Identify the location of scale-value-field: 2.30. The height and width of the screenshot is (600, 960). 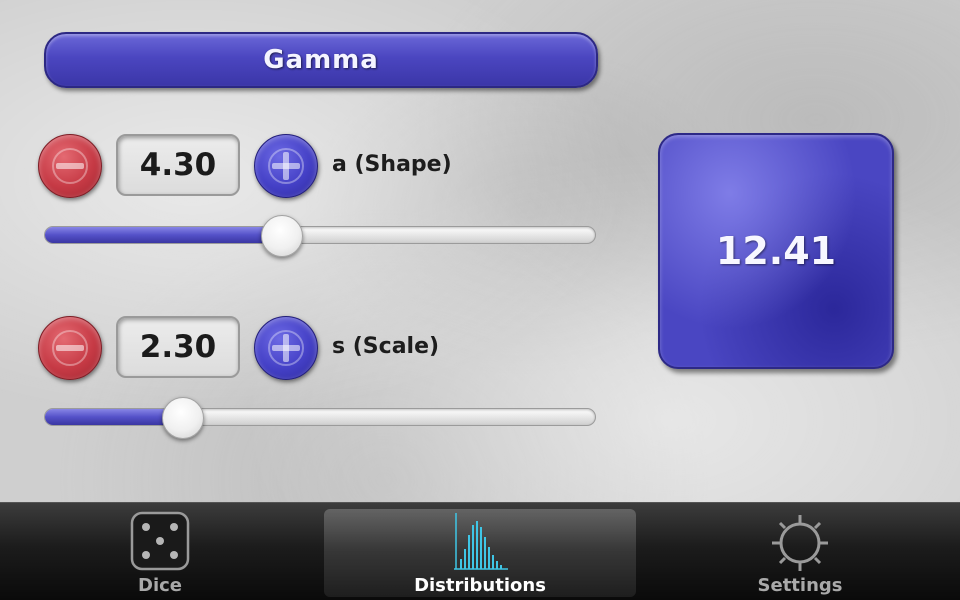
(178, 347).